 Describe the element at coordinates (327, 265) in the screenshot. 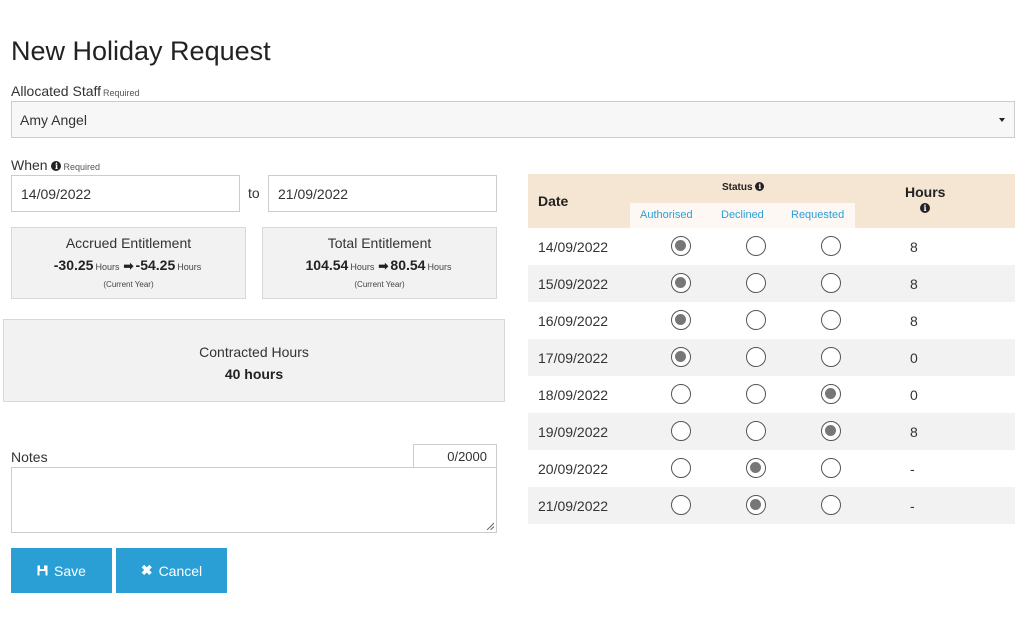

I see `total-from-value: 104.54` at that location.